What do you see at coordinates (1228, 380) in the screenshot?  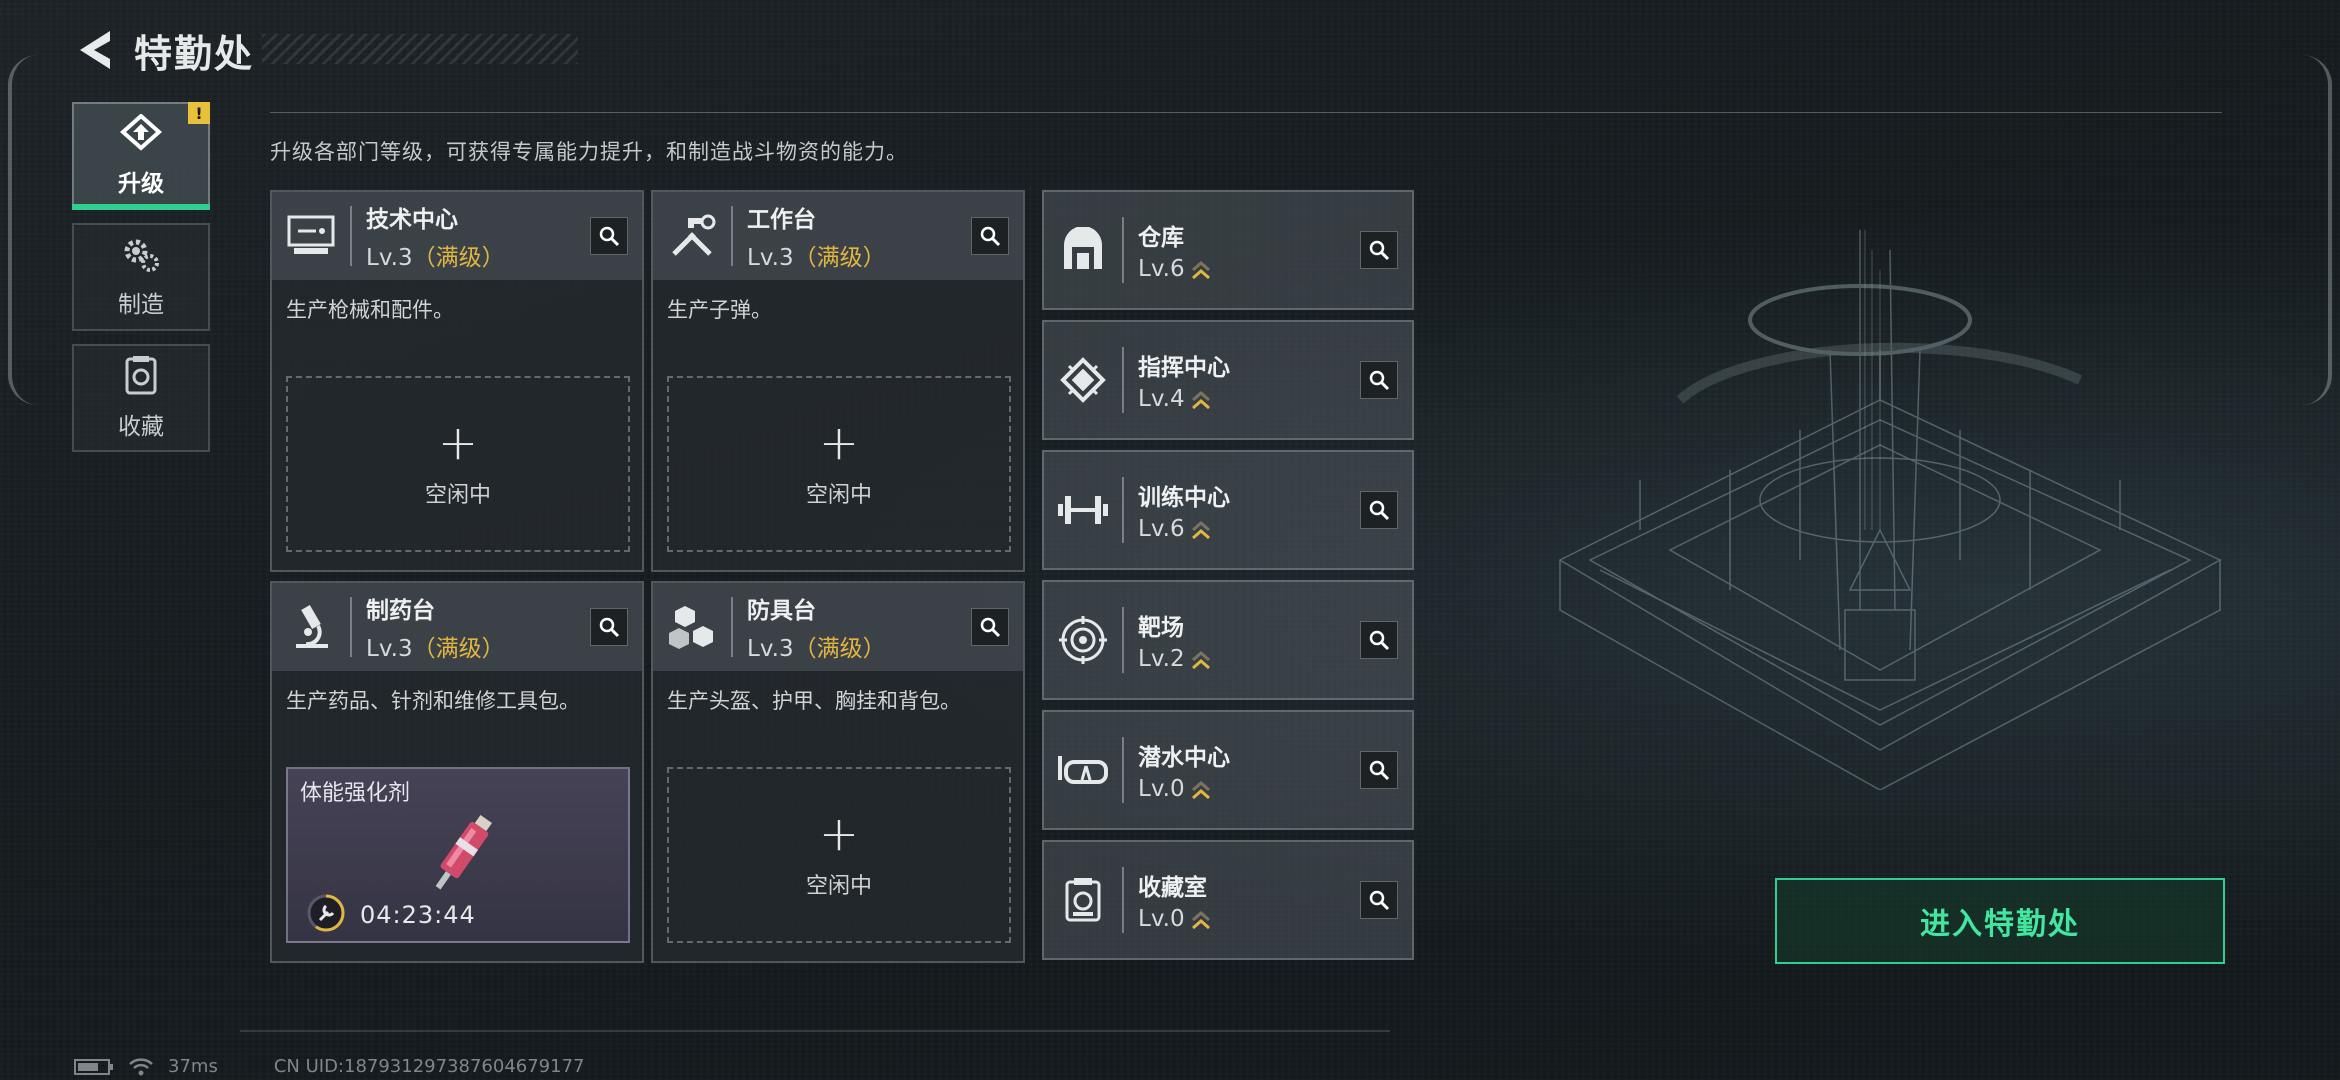 I see `facility-card-command-center: 指挥中心 Lv.4` at bounding box center [1228, 380].